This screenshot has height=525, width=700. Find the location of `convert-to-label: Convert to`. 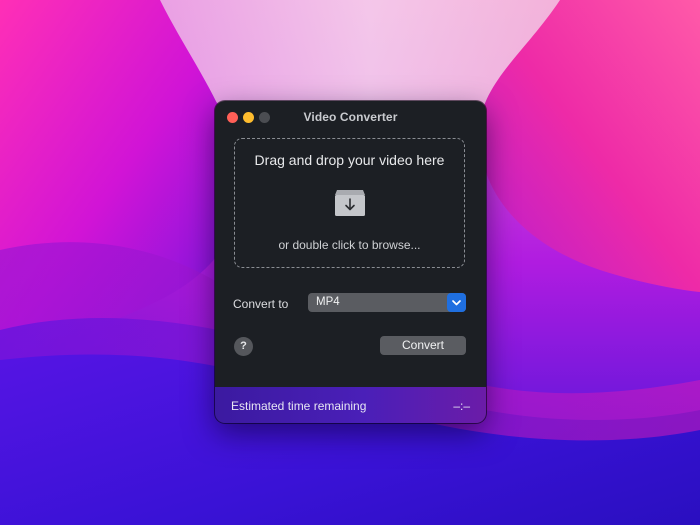

convert-to-label: Convert to is located at coordinates (261, 304).